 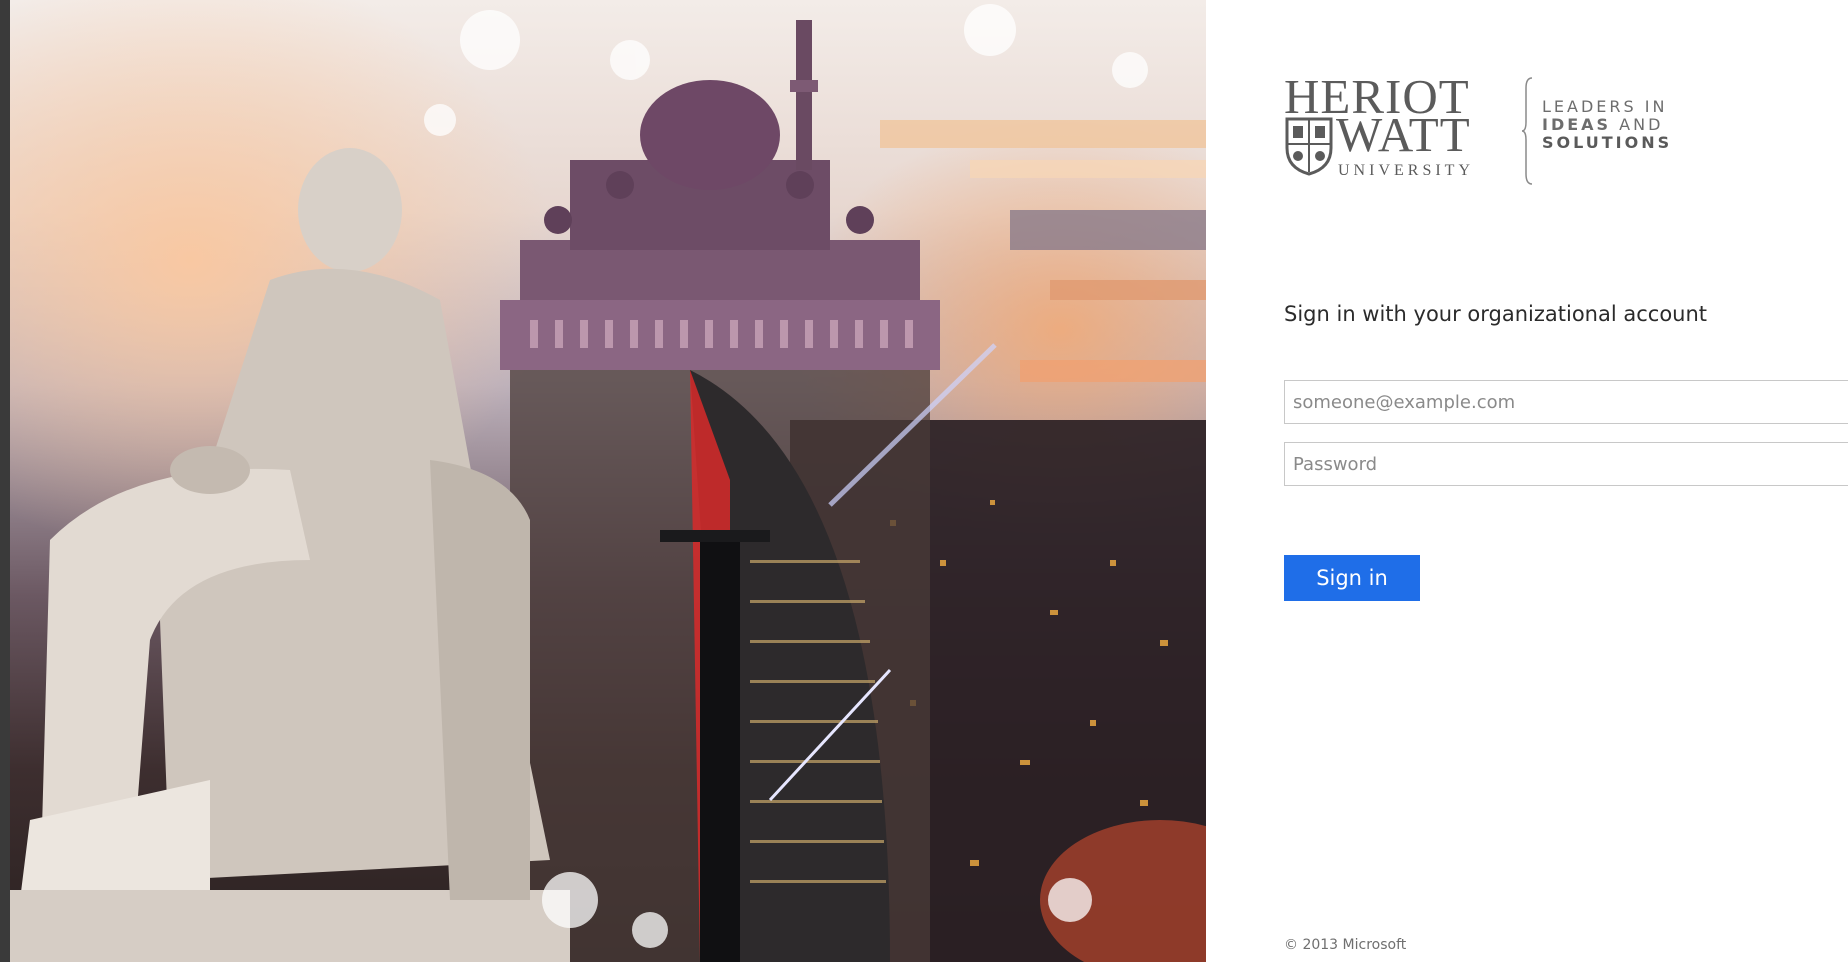 What do you see at coordinates (1496, 314) in the screenshot?
I see `signin-heading: Sign in with your organizational account` at bounding box center [1496, 314].